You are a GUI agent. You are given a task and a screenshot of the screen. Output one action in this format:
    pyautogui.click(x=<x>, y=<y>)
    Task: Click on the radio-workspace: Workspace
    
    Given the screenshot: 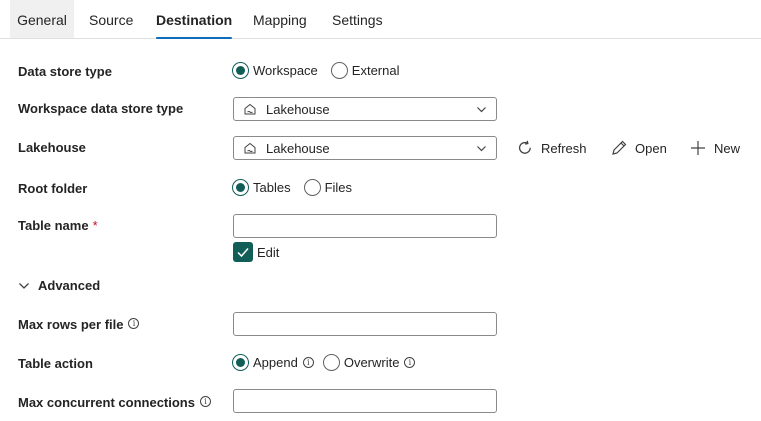 What is the action you would take?
    pyautogui.click(x=275, y=70)
    